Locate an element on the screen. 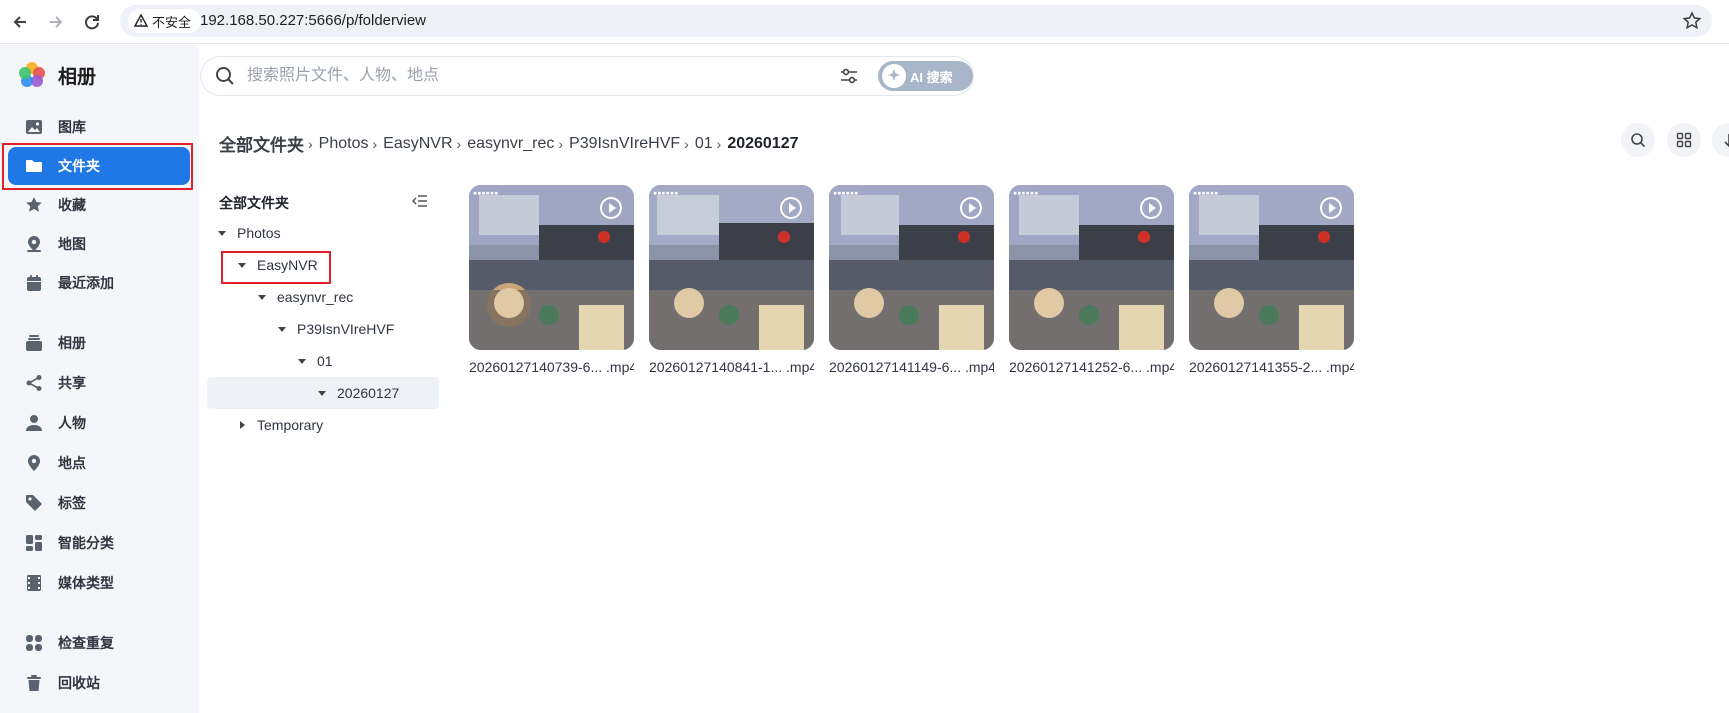 This screenshot has height=713, width=1729. sidebar-item-duplicates: 检查重复 is located at coordinates (99, 643).